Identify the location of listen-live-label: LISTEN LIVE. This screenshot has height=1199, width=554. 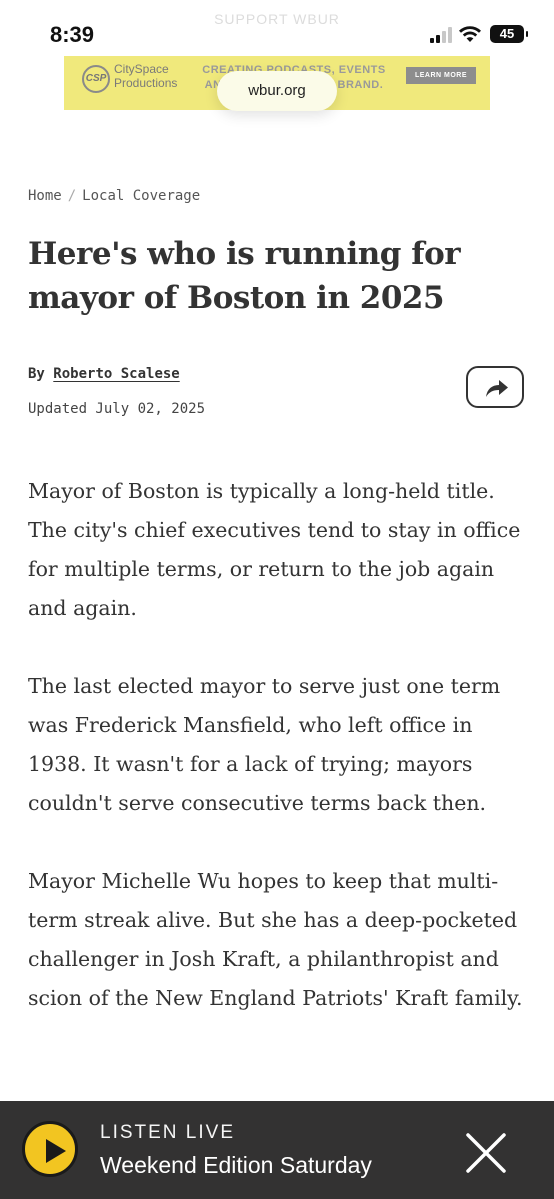
(167, 1132).